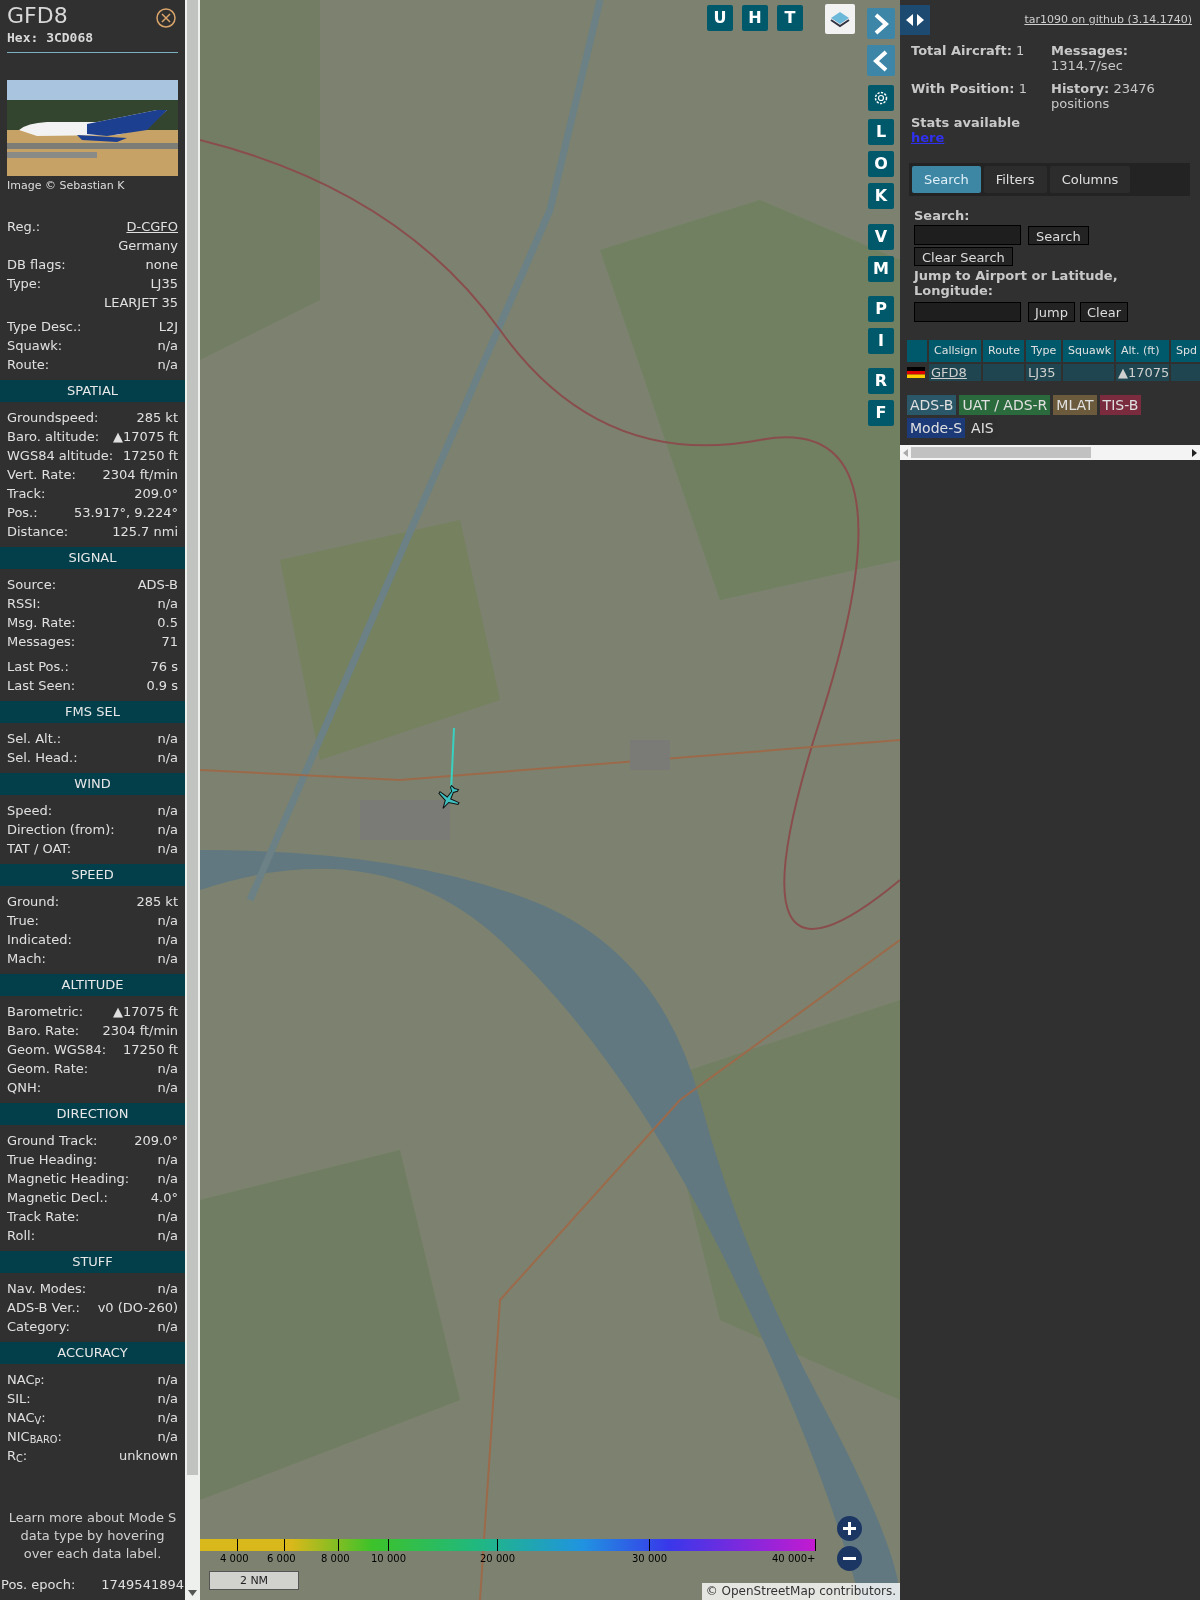  I want to click on scrollbar, so click(192, 800).